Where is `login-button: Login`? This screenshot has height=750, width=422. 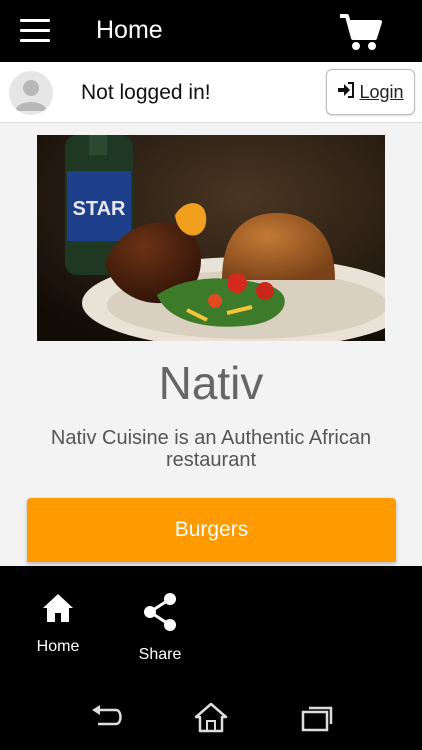
login-button: Login is located at coordinates (370, 92).